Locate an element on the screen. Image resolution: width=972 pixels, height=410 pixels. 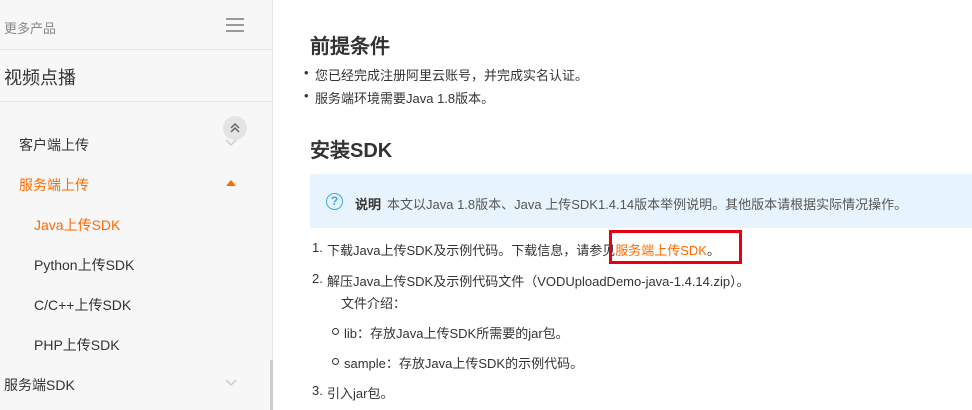
step-number: 1. is located at coordinates (317, 247).